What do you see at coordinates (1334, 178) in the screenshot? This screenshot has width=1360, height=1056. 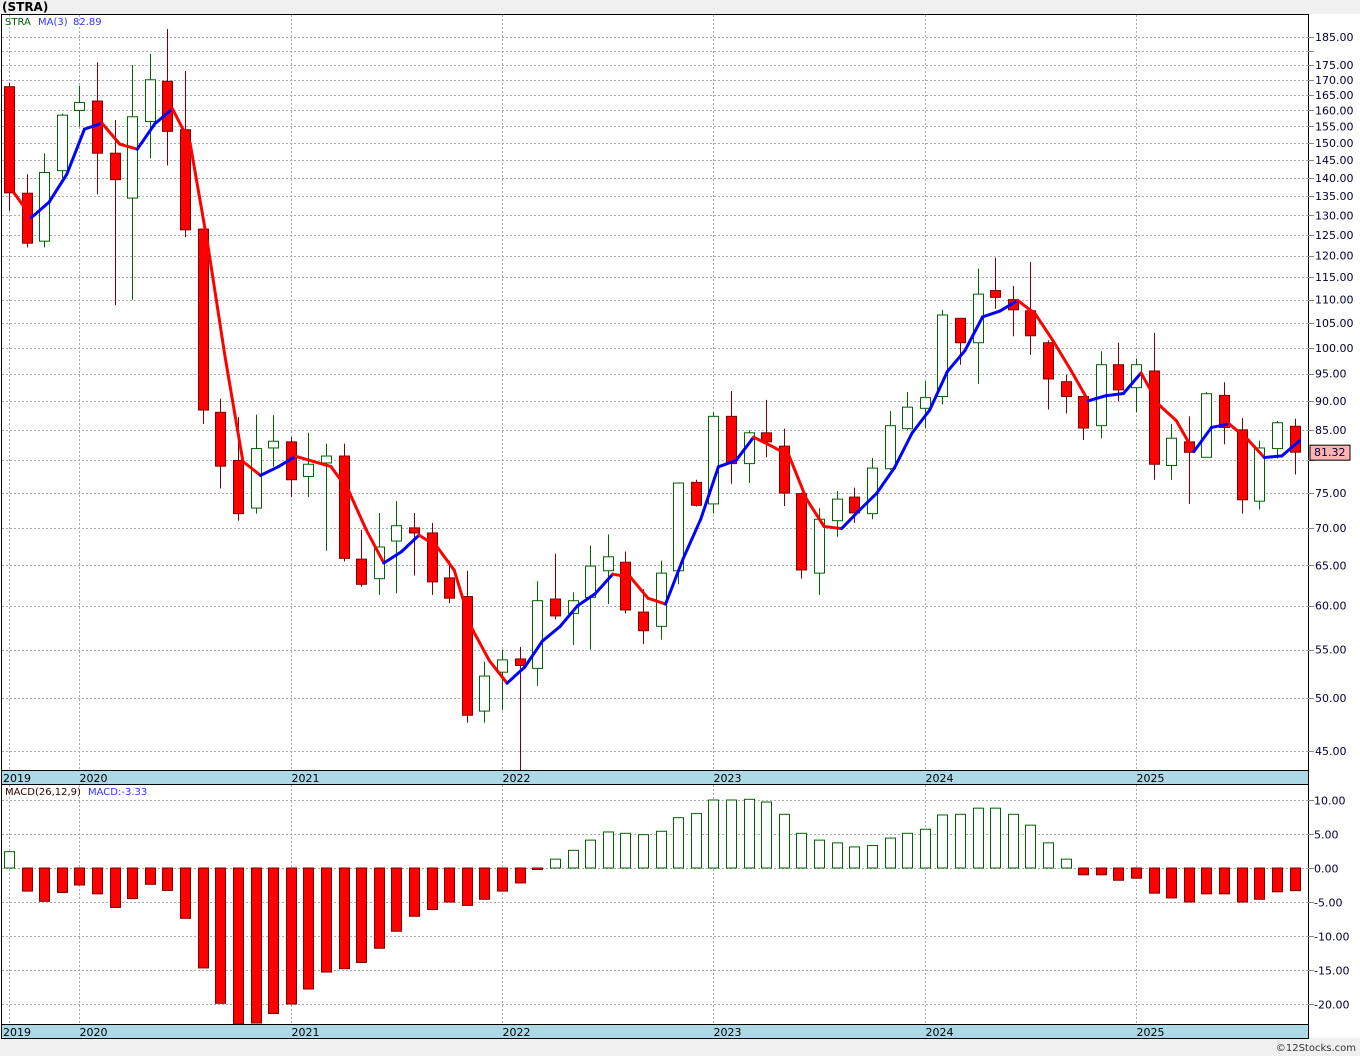 I see `price-tick-label: 140.00` at bounding box center [1334, 178].